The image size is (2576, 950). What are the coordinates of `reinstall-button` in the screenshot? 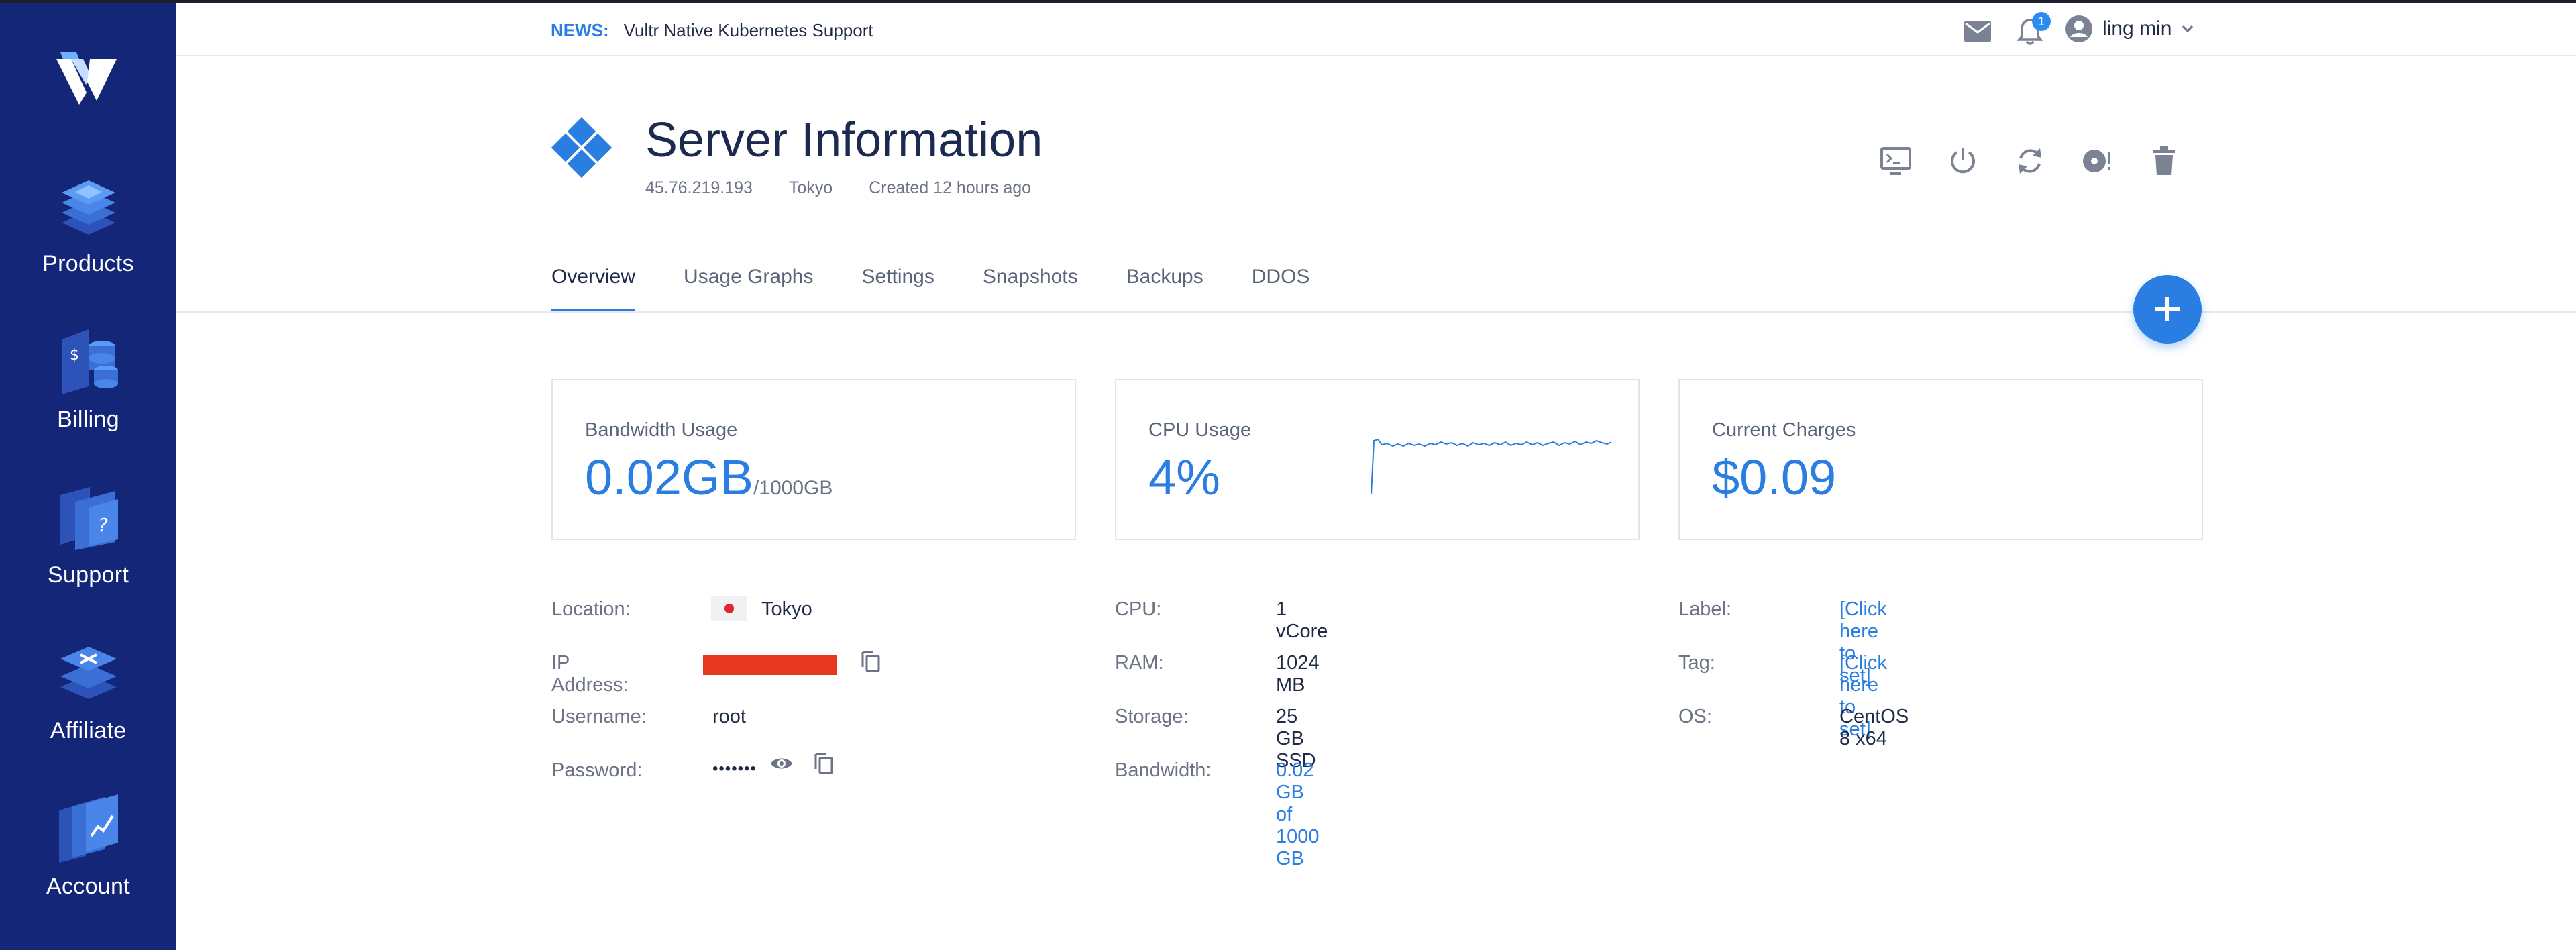 It's located at (2097, 161).